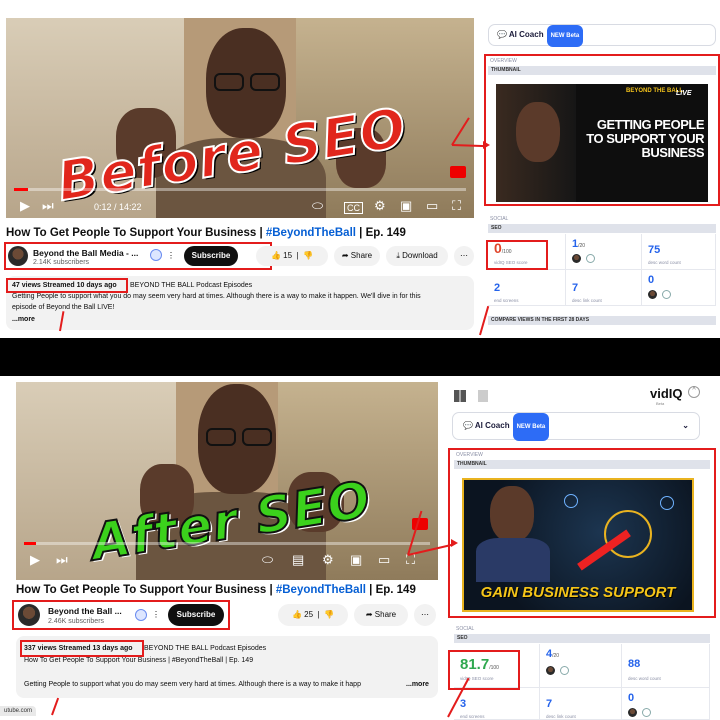 This screenshot has height=720, width=720. Describe the element at coordinates (660, 403) in the screenshot. I see `vidiq-beta-label: Beta` at that location.